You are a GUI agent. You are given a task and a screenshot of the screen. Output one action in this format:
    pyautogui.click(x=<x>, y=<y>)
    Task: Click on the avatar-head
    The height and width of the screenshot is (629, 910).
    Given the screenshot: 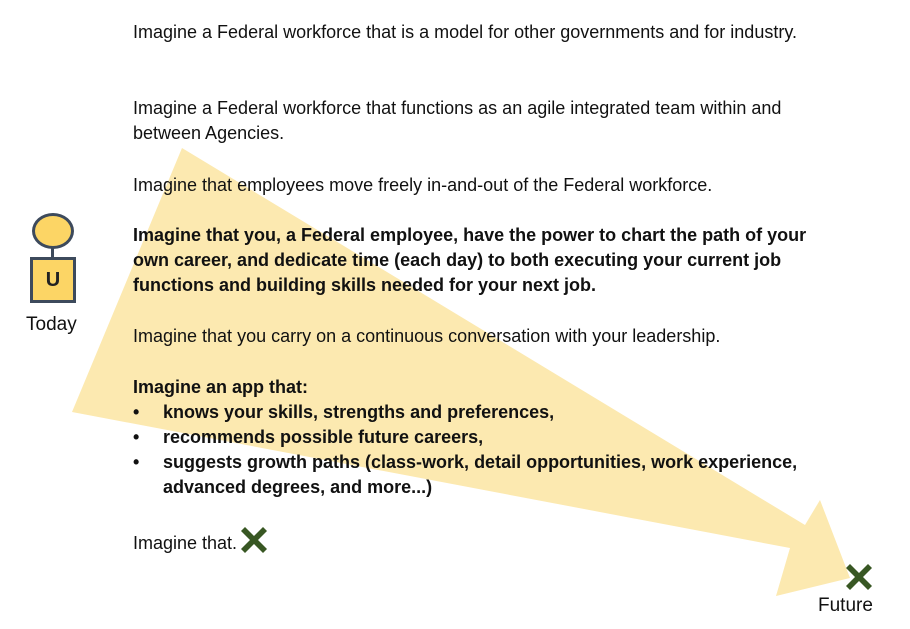 What is the action you would take?
    pyautogui.click(x=53, y=231)
    